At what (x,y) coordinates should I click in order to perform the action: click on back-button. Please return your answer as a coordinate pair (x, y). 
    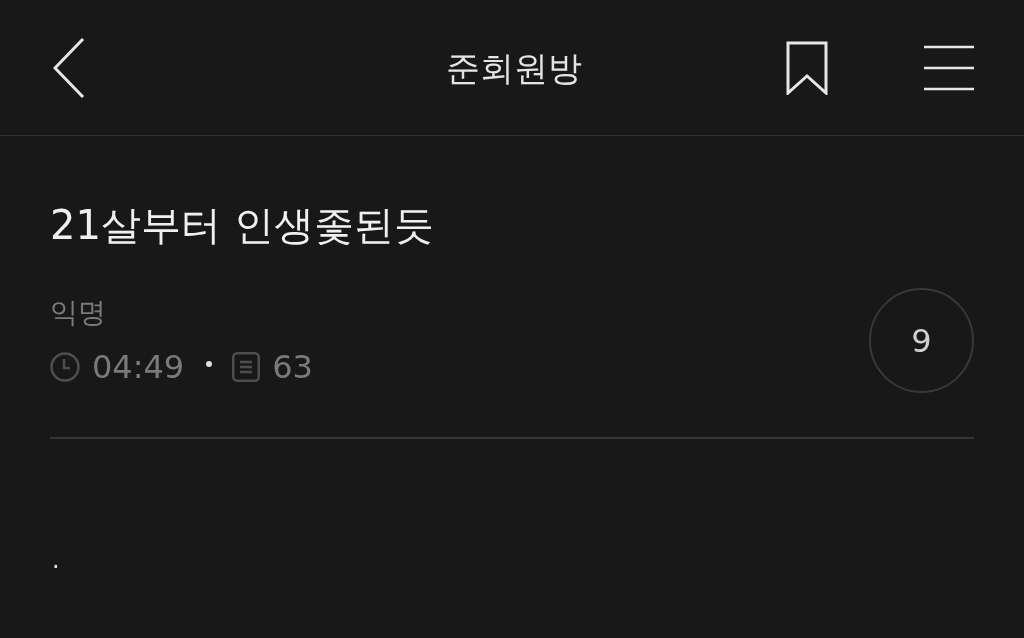
    Looking at the image, I should click on (69, 67).